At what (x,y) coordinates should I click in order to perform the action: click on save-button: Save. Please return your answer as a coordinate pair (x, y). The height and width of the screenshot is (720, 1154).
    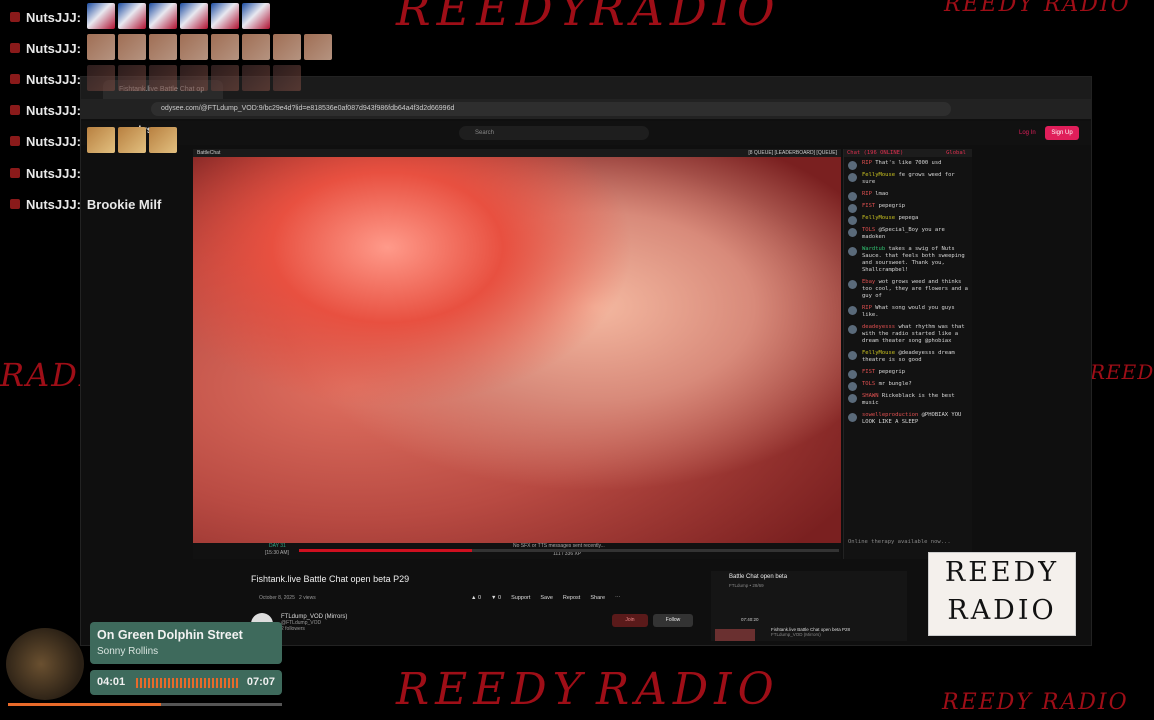
    Looking at the image, I should click on (546, 598).